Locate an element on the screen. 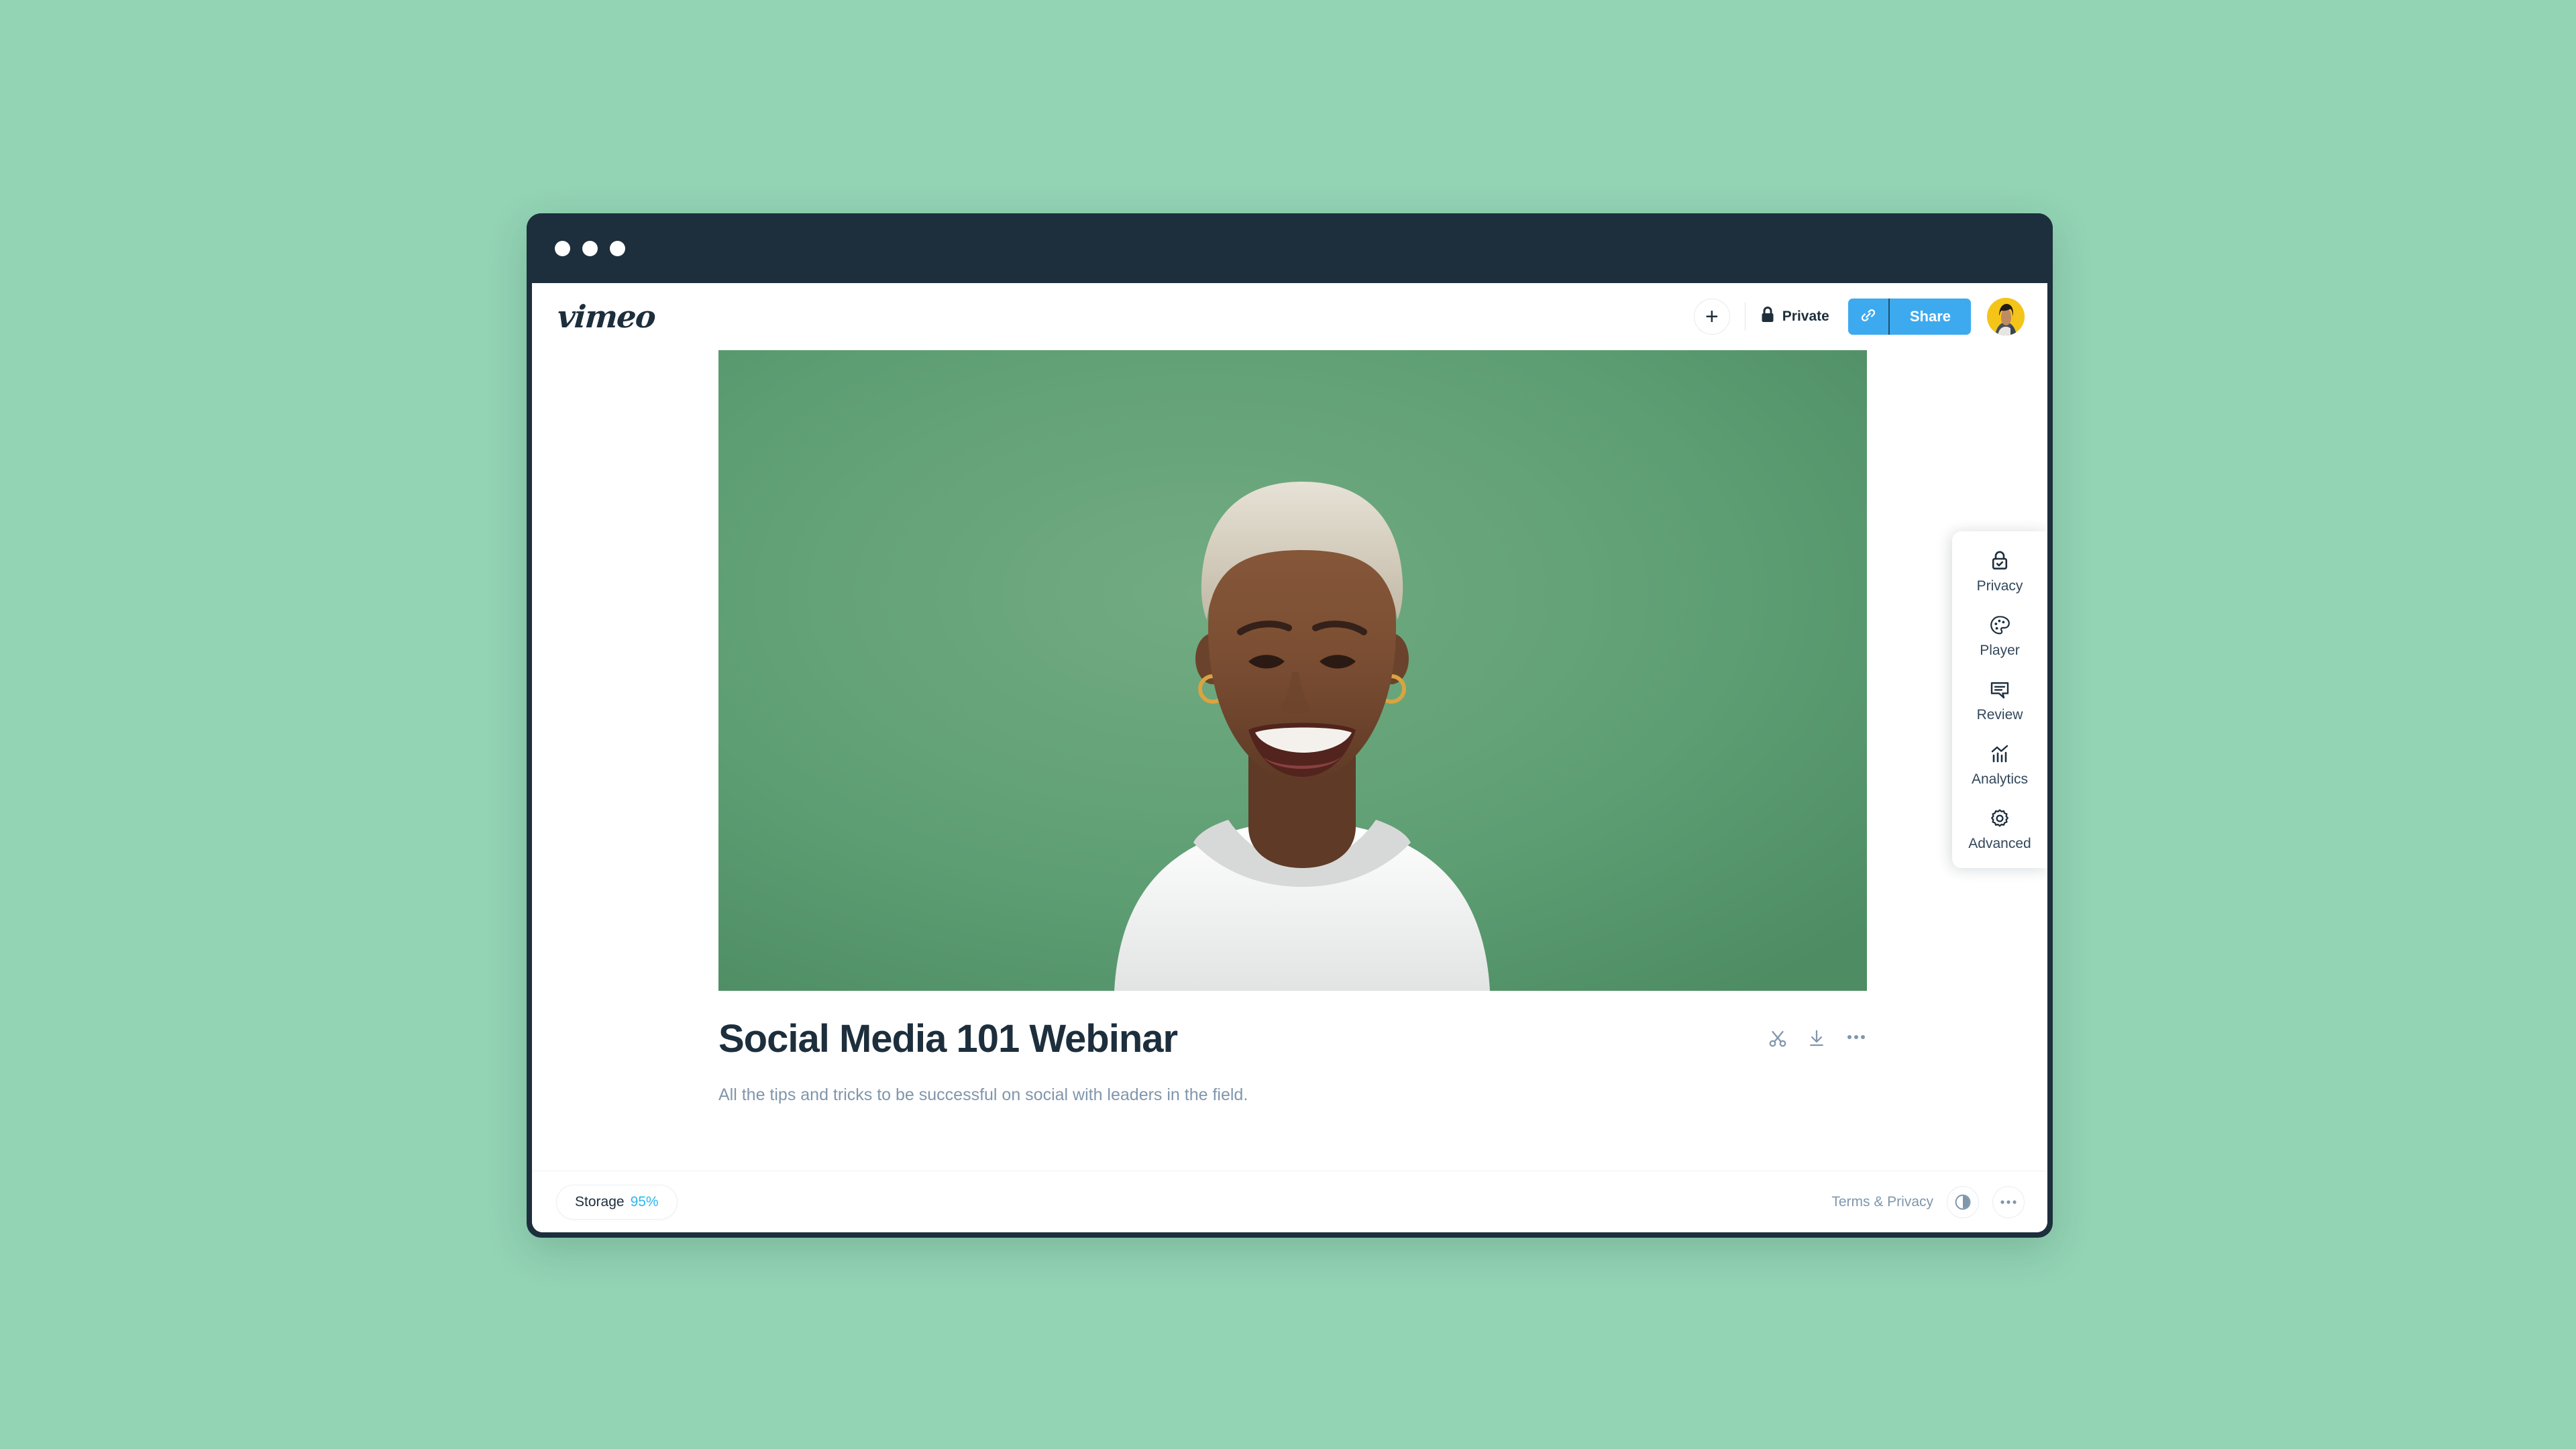 This screenshot has width=2576, height=1449. privacy-status: Private is located at coordinates (1794, 316).